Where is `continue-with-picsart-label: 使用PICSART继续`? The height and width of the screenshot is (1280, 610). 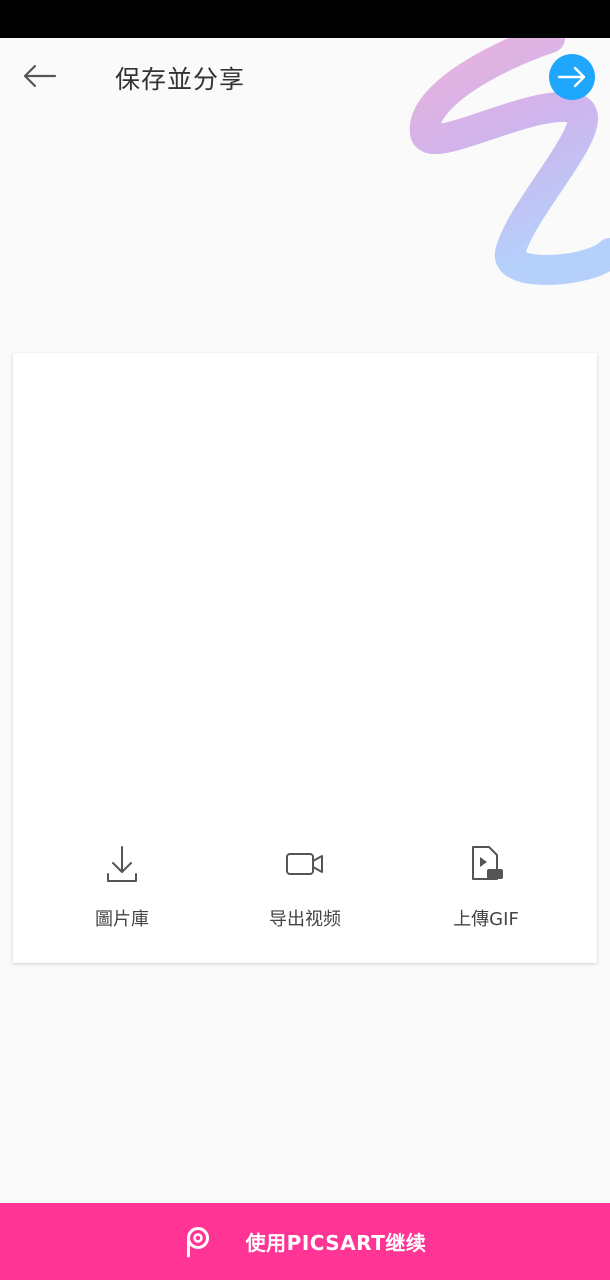 continue-with-picsart-label: 使用PICSART继续 is located at coordinates (336, 1243).